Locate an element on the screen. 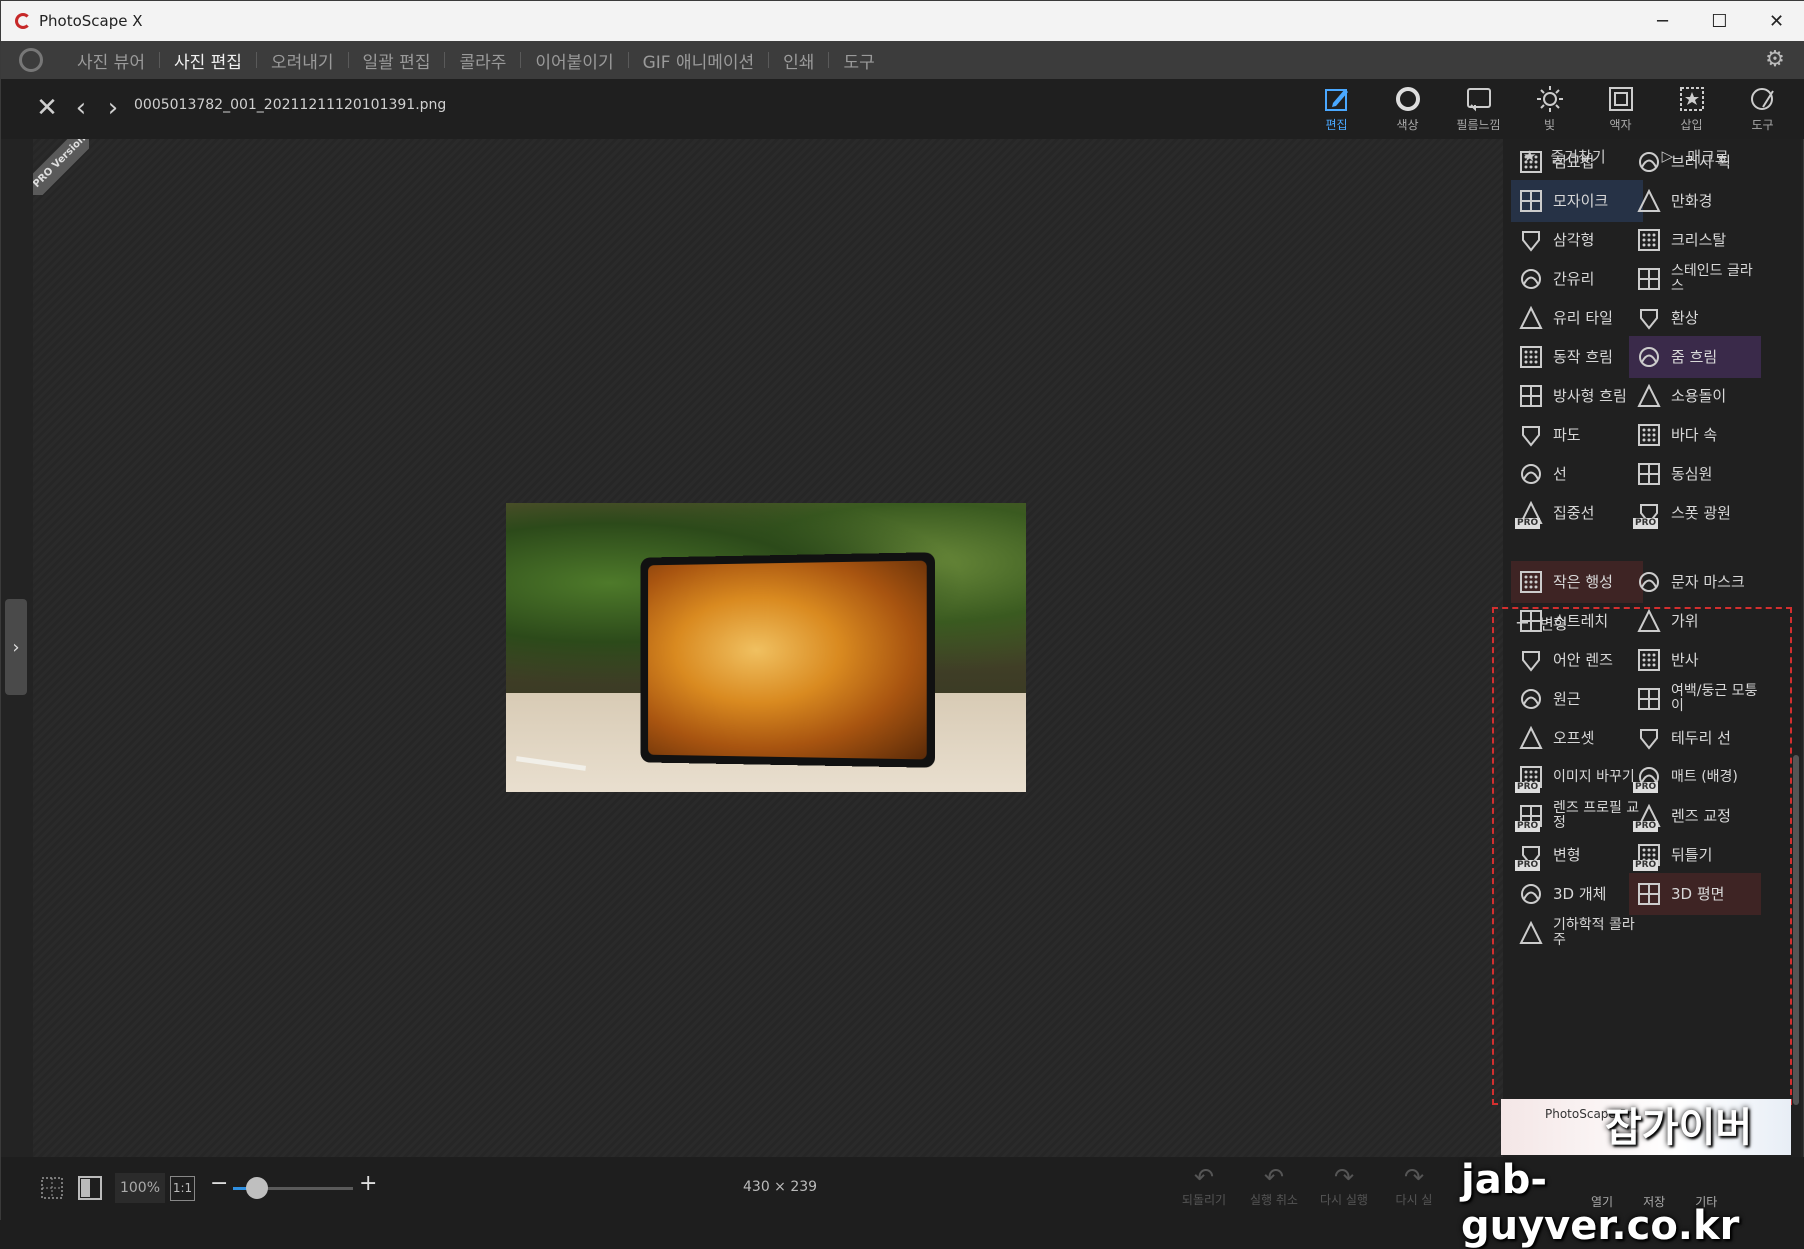 The image size is (1804, 1249). previous-image-icon: ‹ is located at coordinates (81, 108).